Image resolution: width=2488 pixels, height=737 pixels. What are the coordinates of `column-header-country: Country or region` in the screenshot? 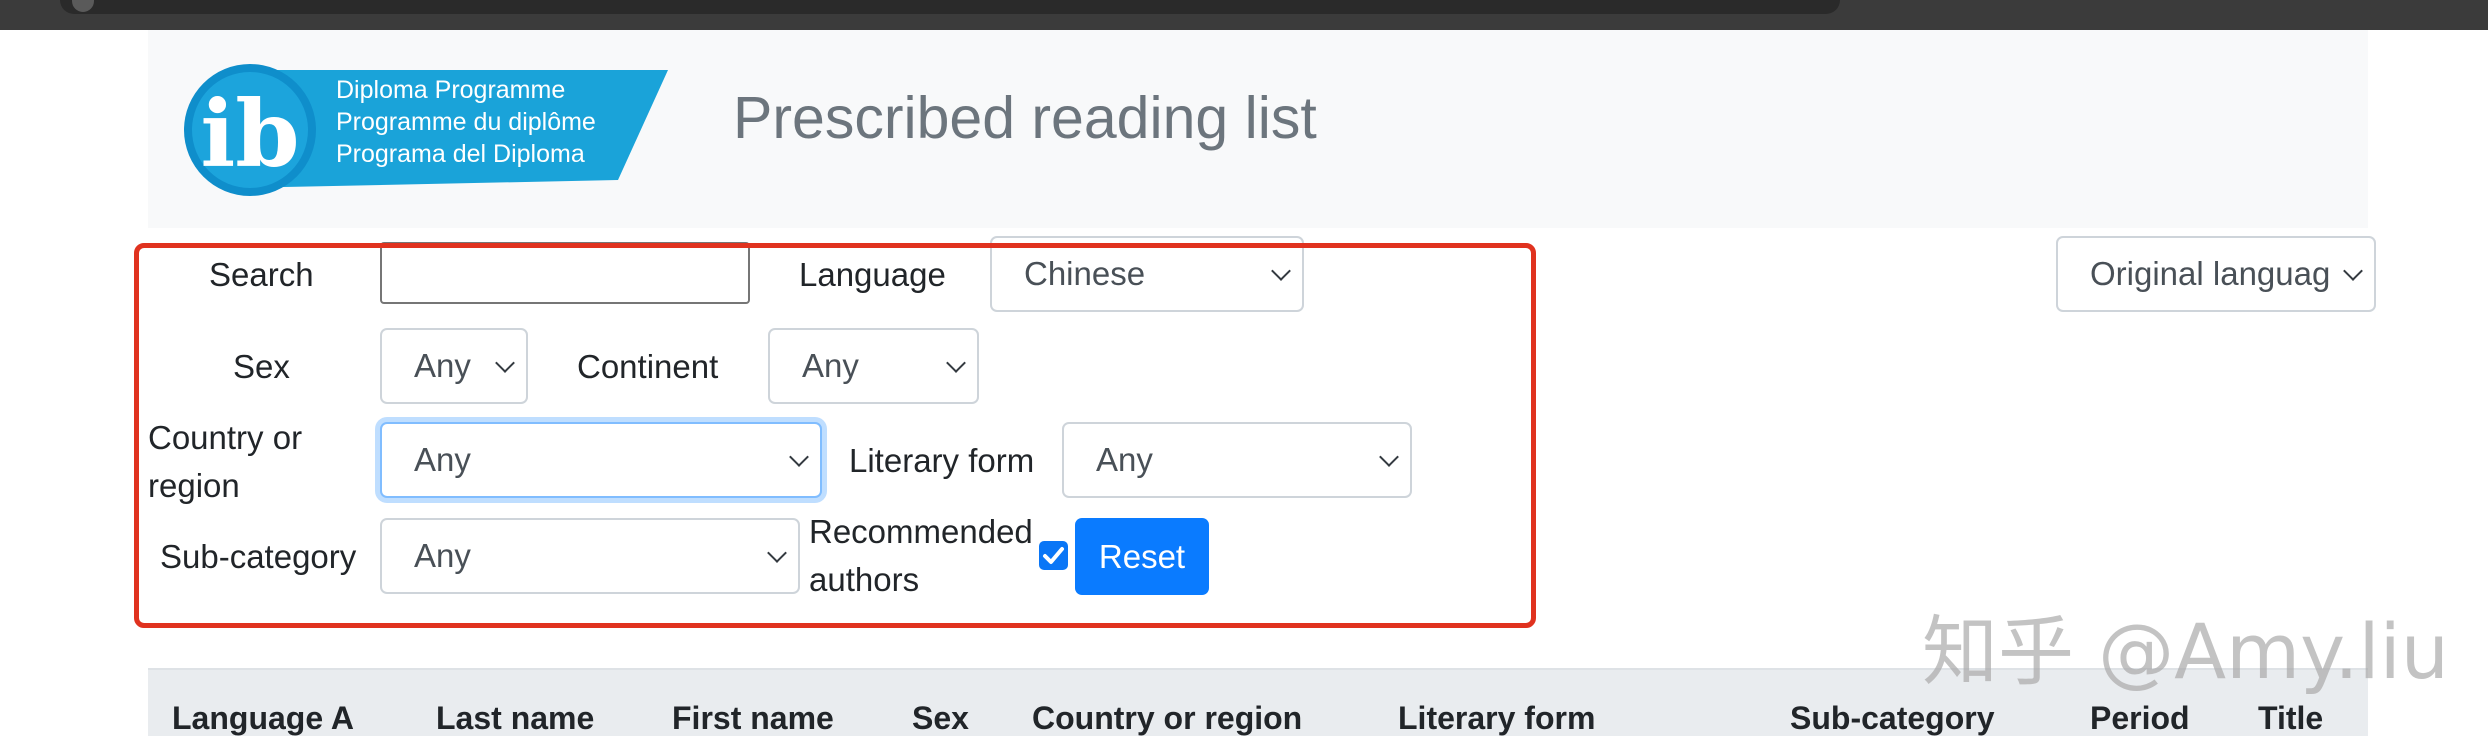 It's located at (1167, 718).